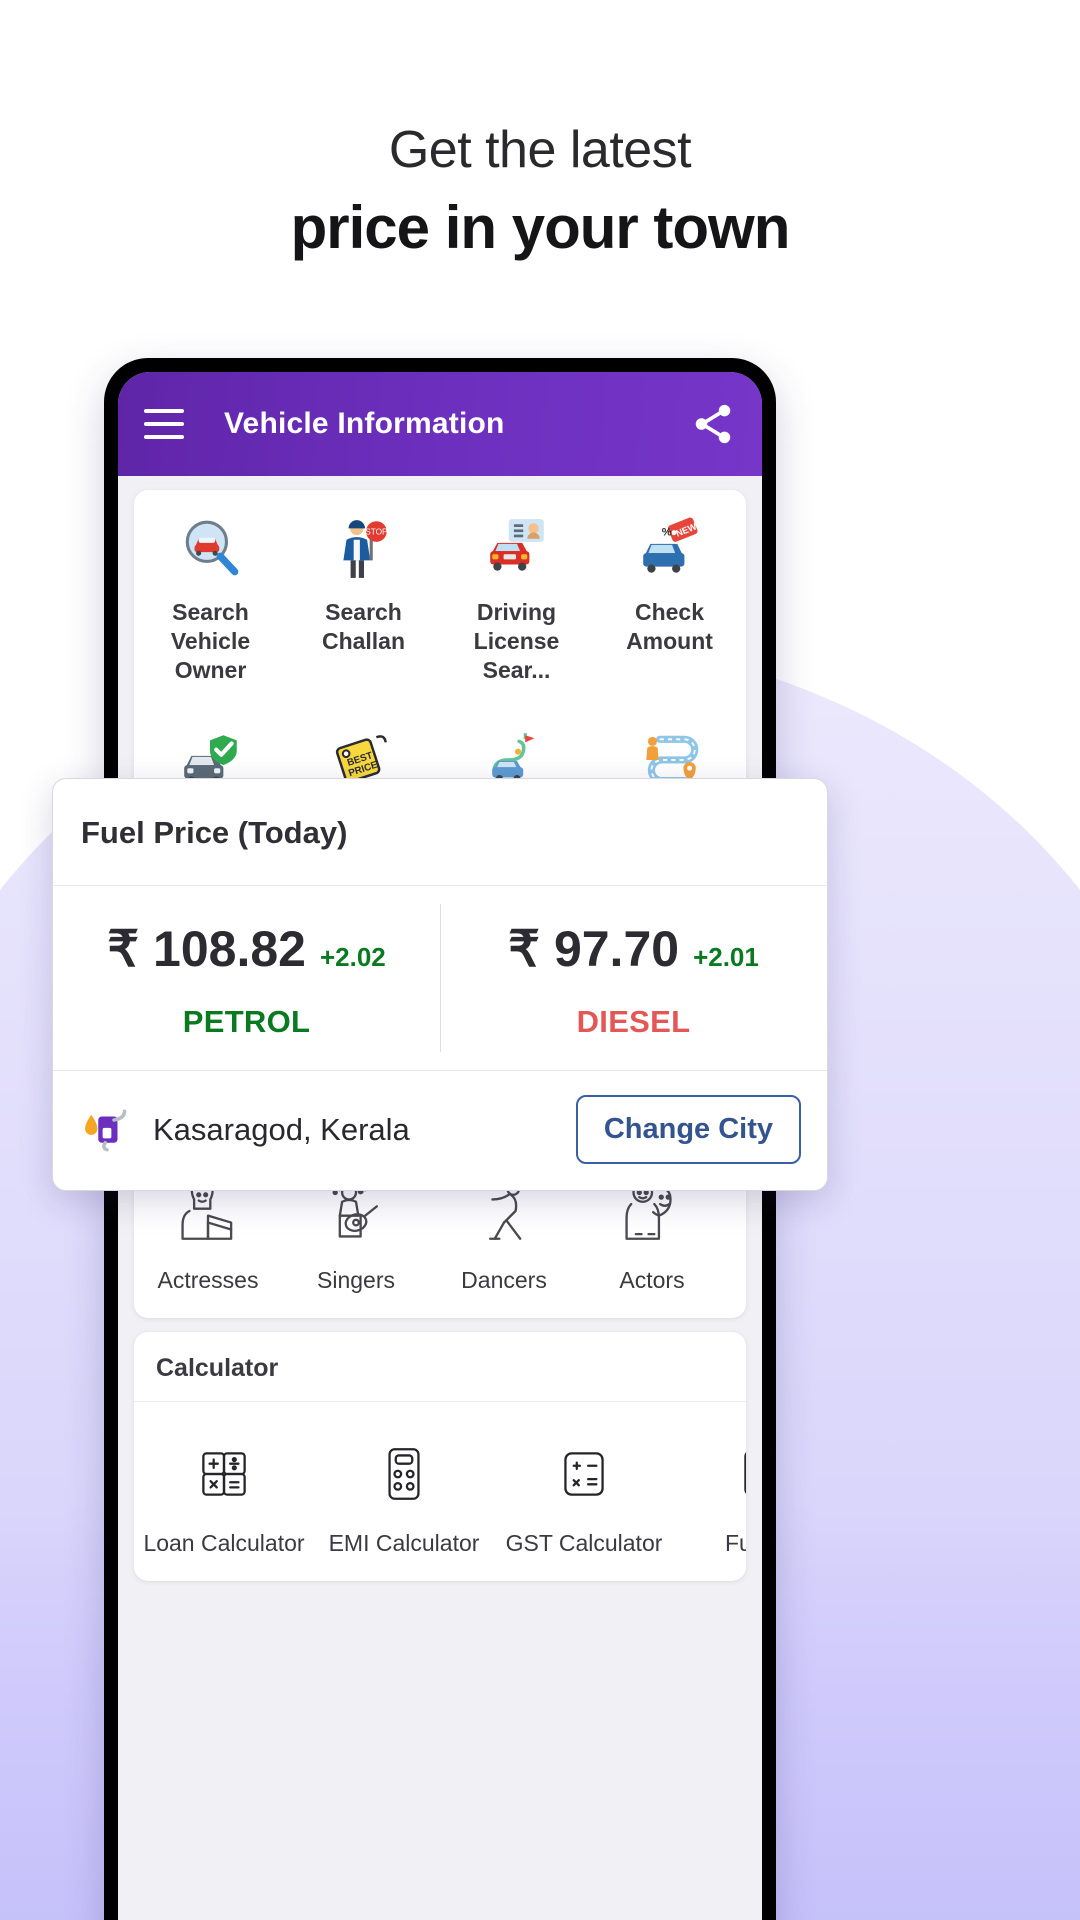 The image size is (1080, 1920). What do you see at coordinates (652, 1279) in the screenshot?
I see `celebrity-label: Actors` at bounding box center [652, 1279].